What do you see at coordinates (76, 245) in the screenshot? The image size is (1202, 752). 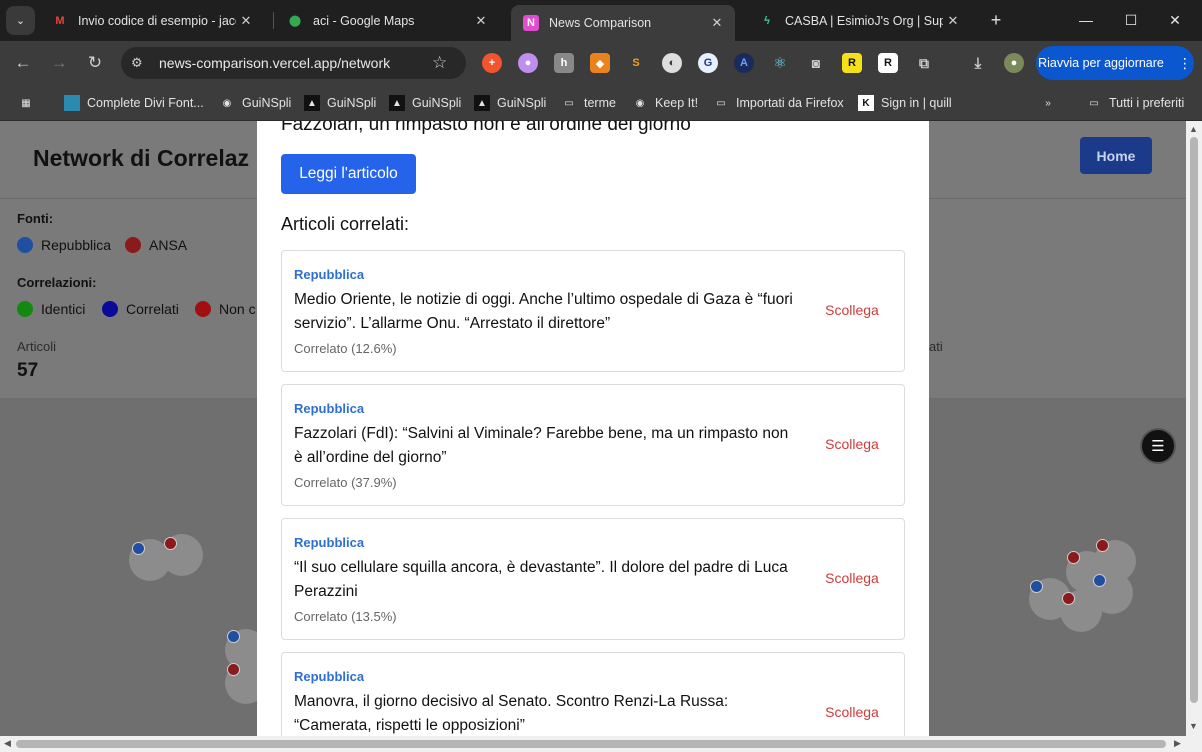 I see `legend-label: Repubblica` at bounding box center [76, 245].